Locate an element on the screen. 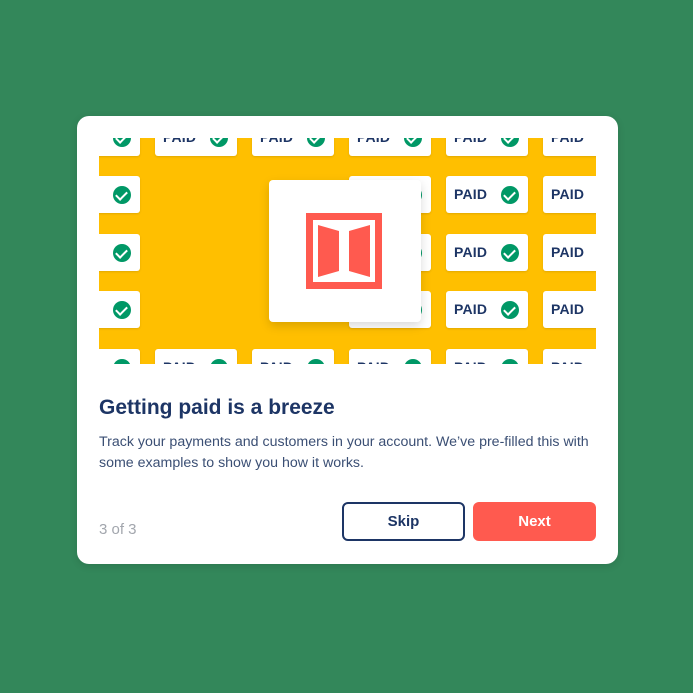  brand-logo-icon is located at coordinates (344, 251).